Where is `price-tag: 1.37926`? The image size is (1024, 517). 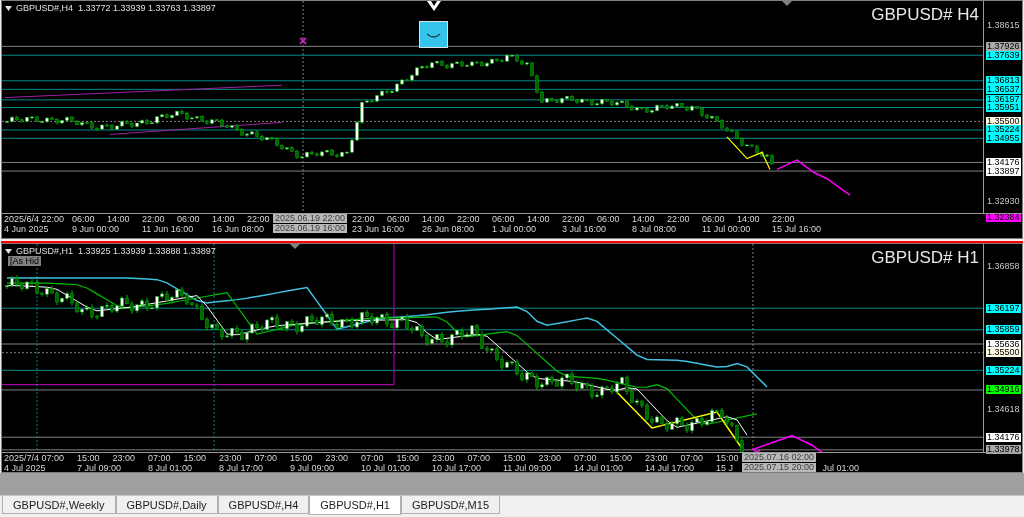
price-tag: 1.37926 is located at coordinates (1003, 46).